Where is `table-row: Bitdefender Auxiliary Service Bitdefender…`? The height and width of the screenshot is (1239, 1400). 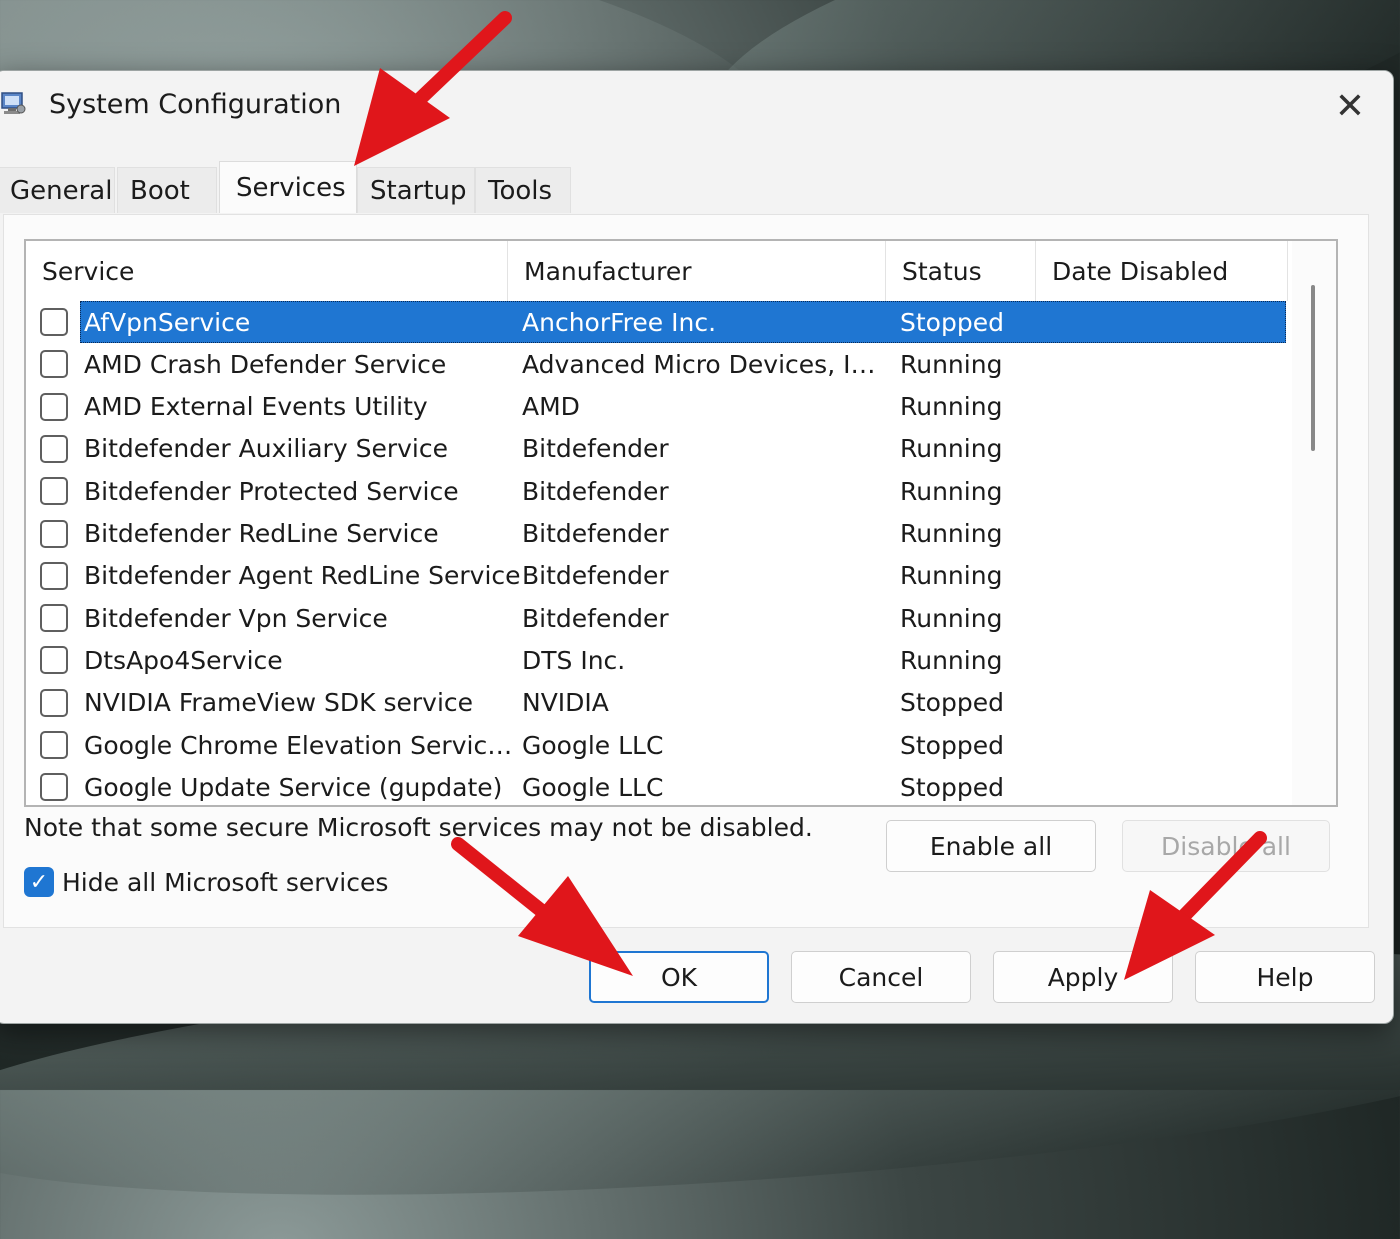
table-row: Bitdefender Auxiliary Service Bitdefender… is located at coordinates (657, 451).